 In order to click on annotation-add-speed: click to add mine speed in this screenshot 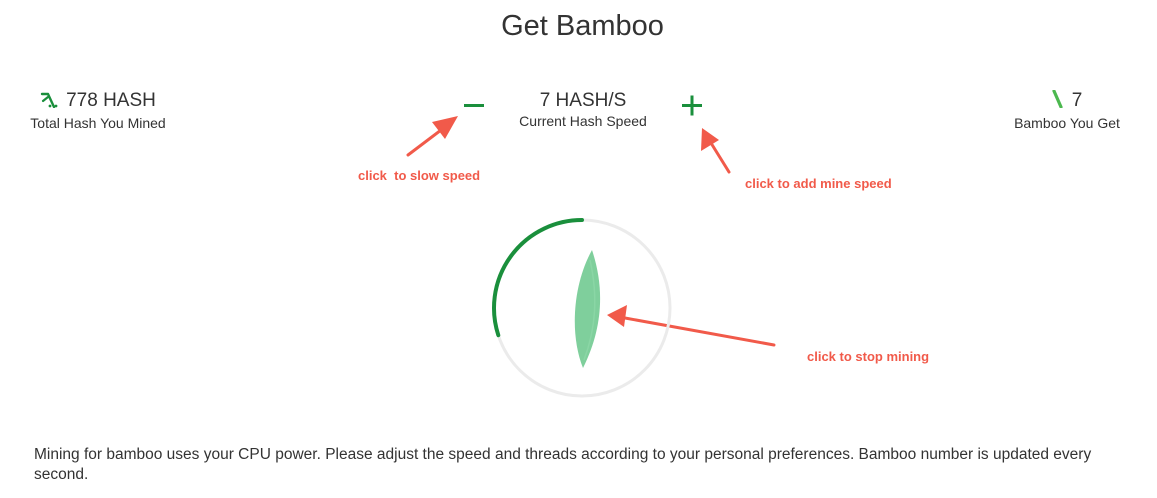, I will do `click(818, 183)`.